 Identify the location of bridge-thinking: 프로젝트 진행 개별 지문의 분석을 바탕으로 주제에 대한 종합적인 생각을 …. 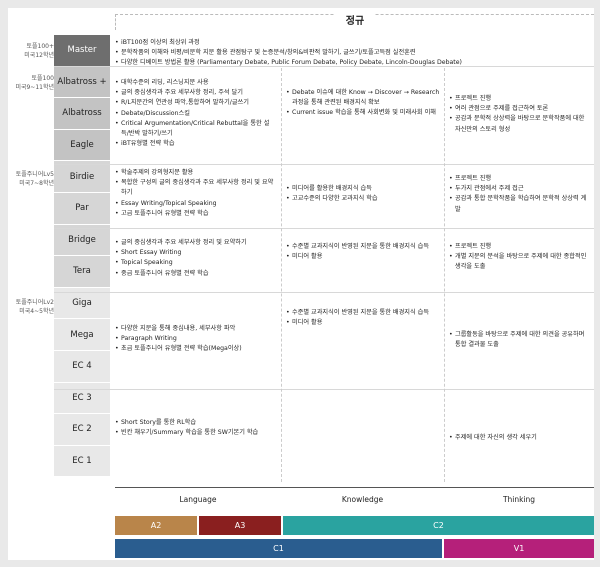
(520, 257).